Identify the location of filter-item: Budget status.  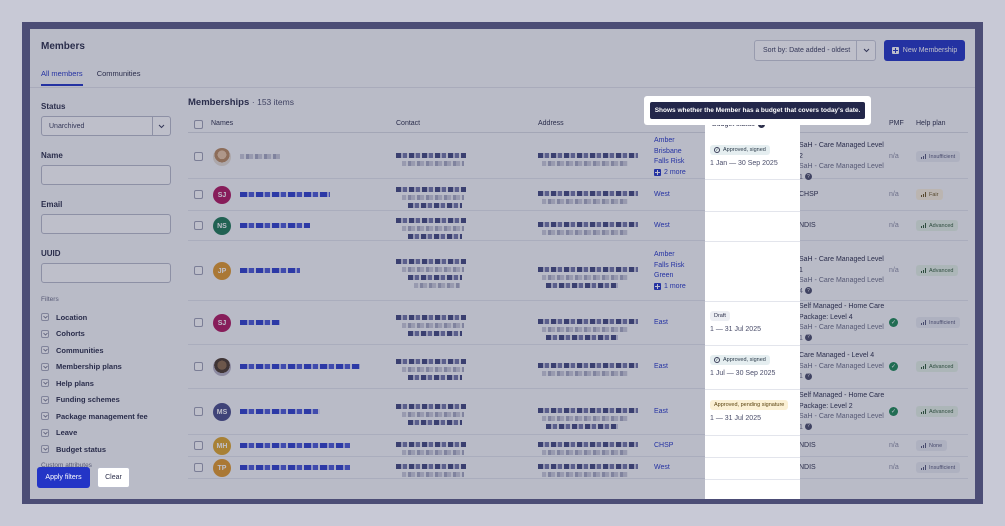
(106, 449).